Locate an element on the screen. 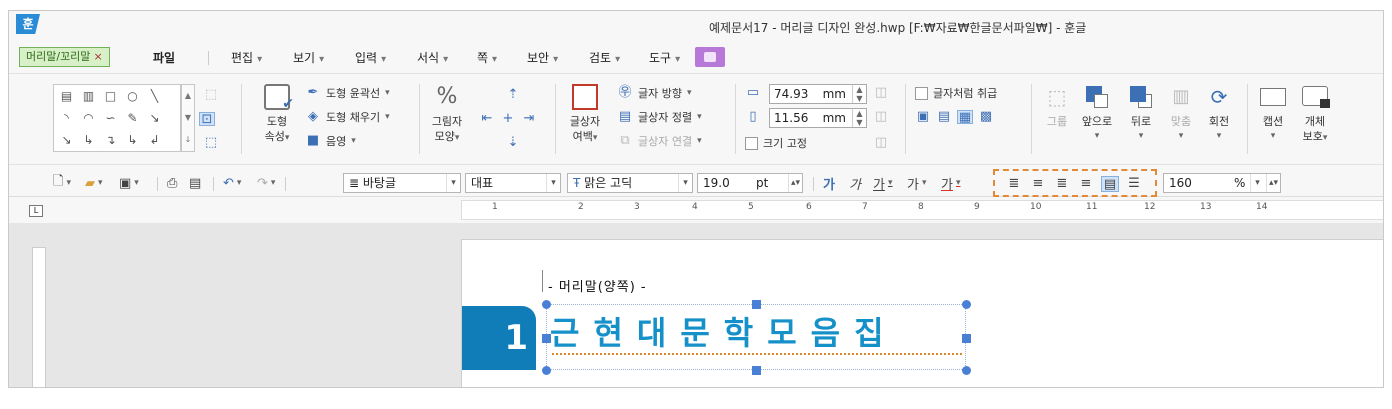 This screenshot has height=409, width=1392. app-logo-icon: 훈 is located at coordinates (28, 24).